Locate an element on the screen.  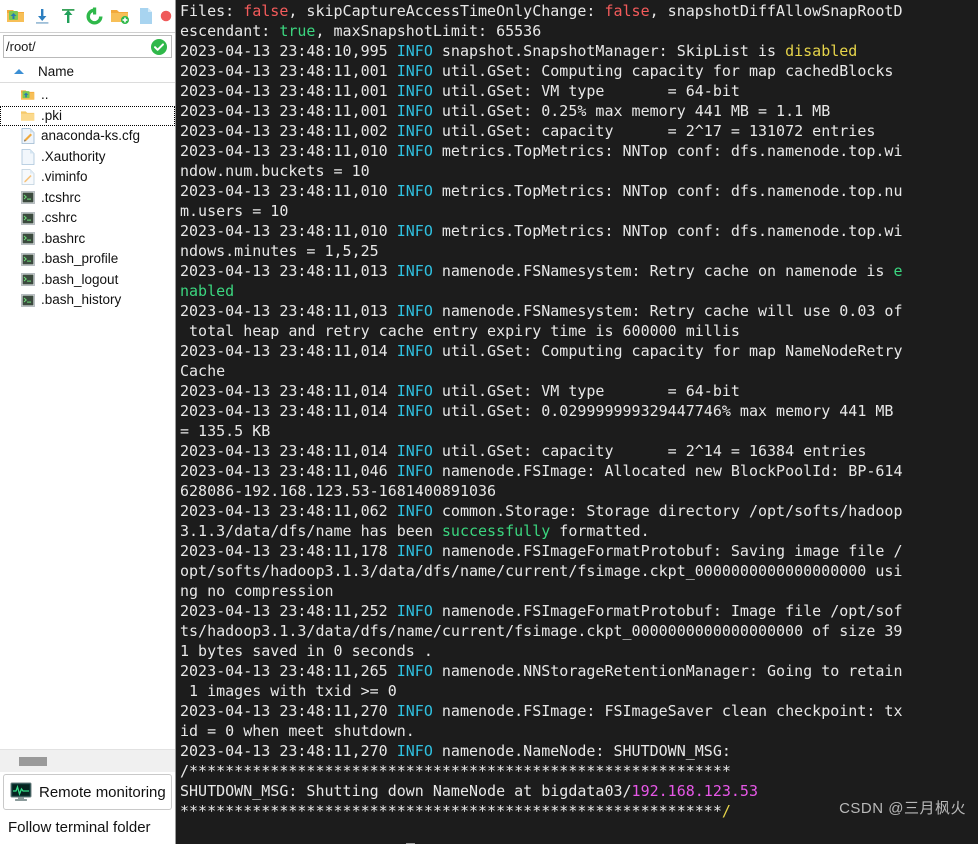
file-list-item-label: .pki is located at coordinates (52, 115).